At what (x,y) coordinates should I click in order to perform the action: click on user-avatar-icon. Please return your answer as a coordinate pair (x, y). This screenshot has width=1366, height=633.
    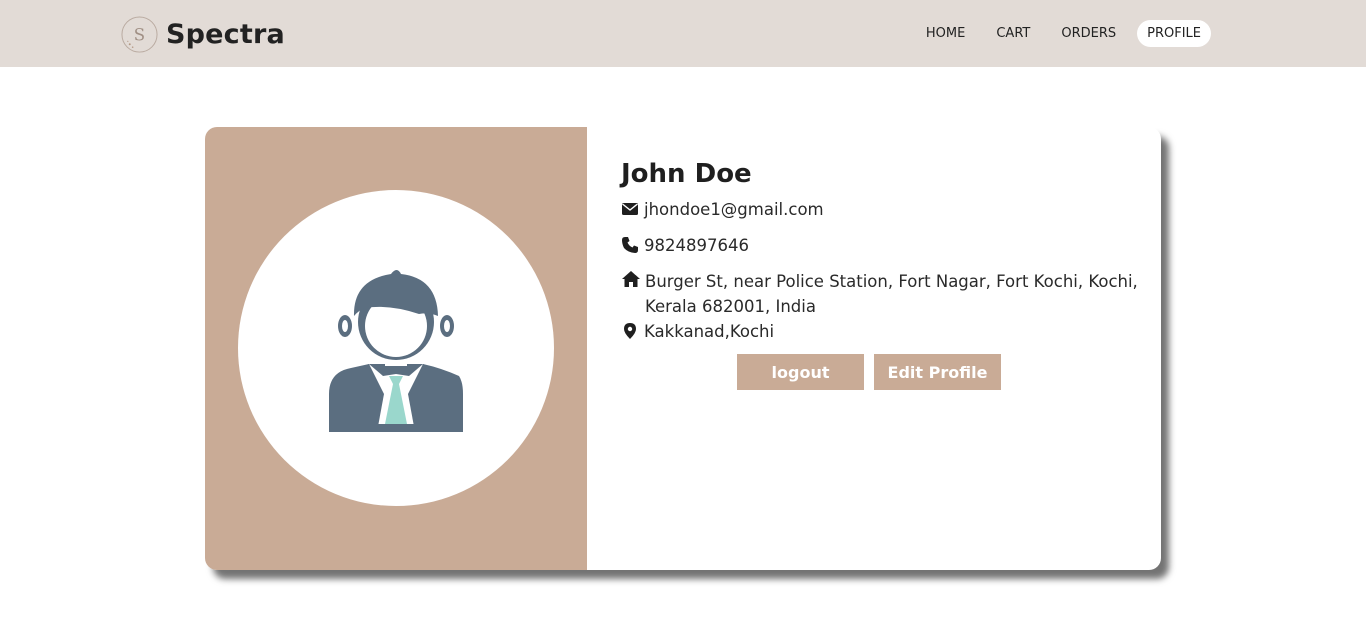
    Looking at the image, I should click on (396, 351).